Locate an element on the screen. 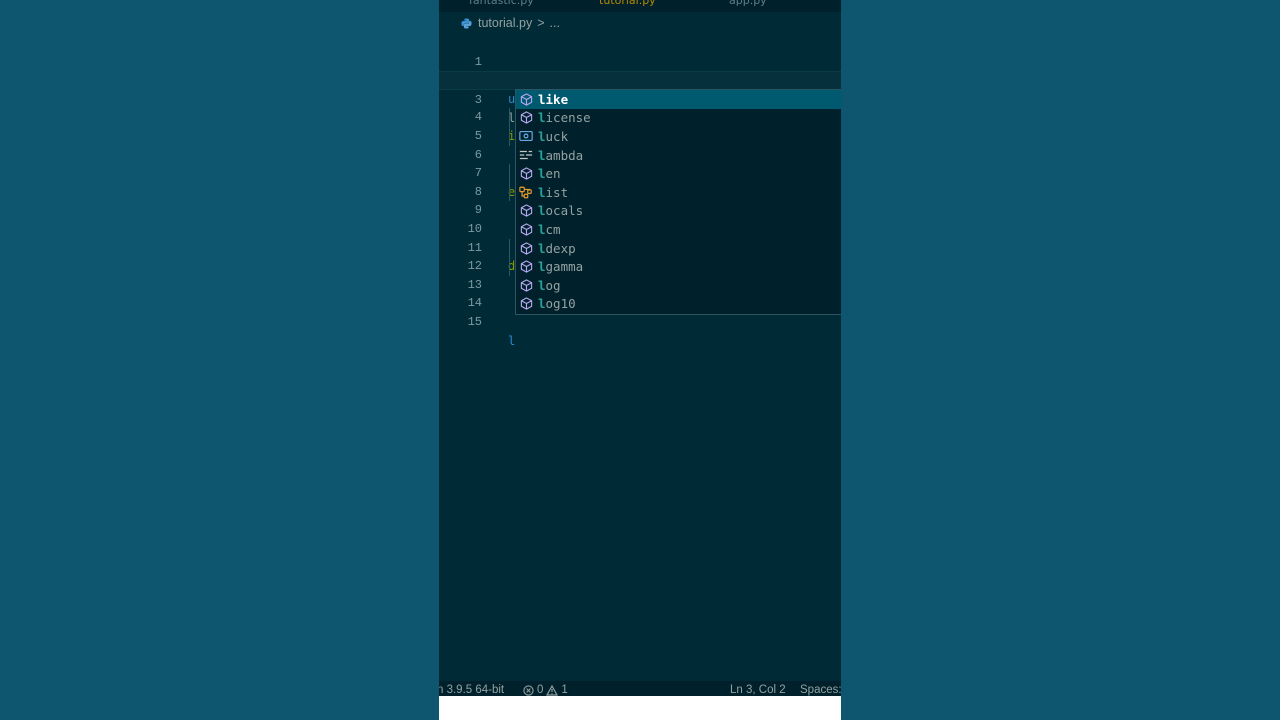 The width and height of the screenshot is (1280, 720). bottom-white-bar is located at coordinates (640, 708).